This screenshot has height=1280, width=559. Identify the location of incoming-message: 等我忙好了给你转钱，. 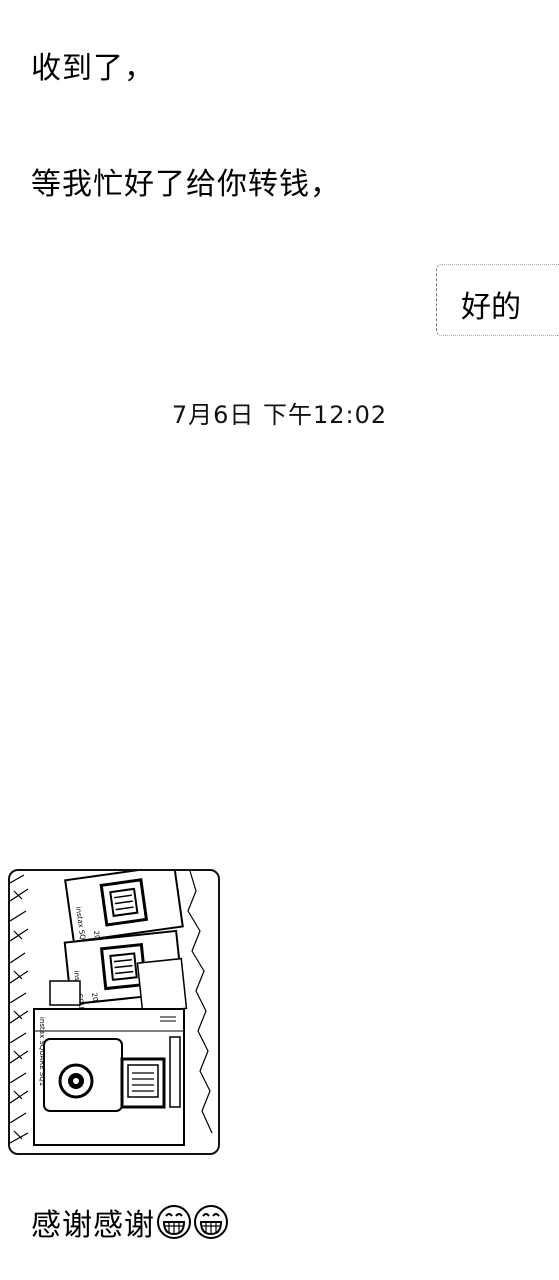
(186, 185).